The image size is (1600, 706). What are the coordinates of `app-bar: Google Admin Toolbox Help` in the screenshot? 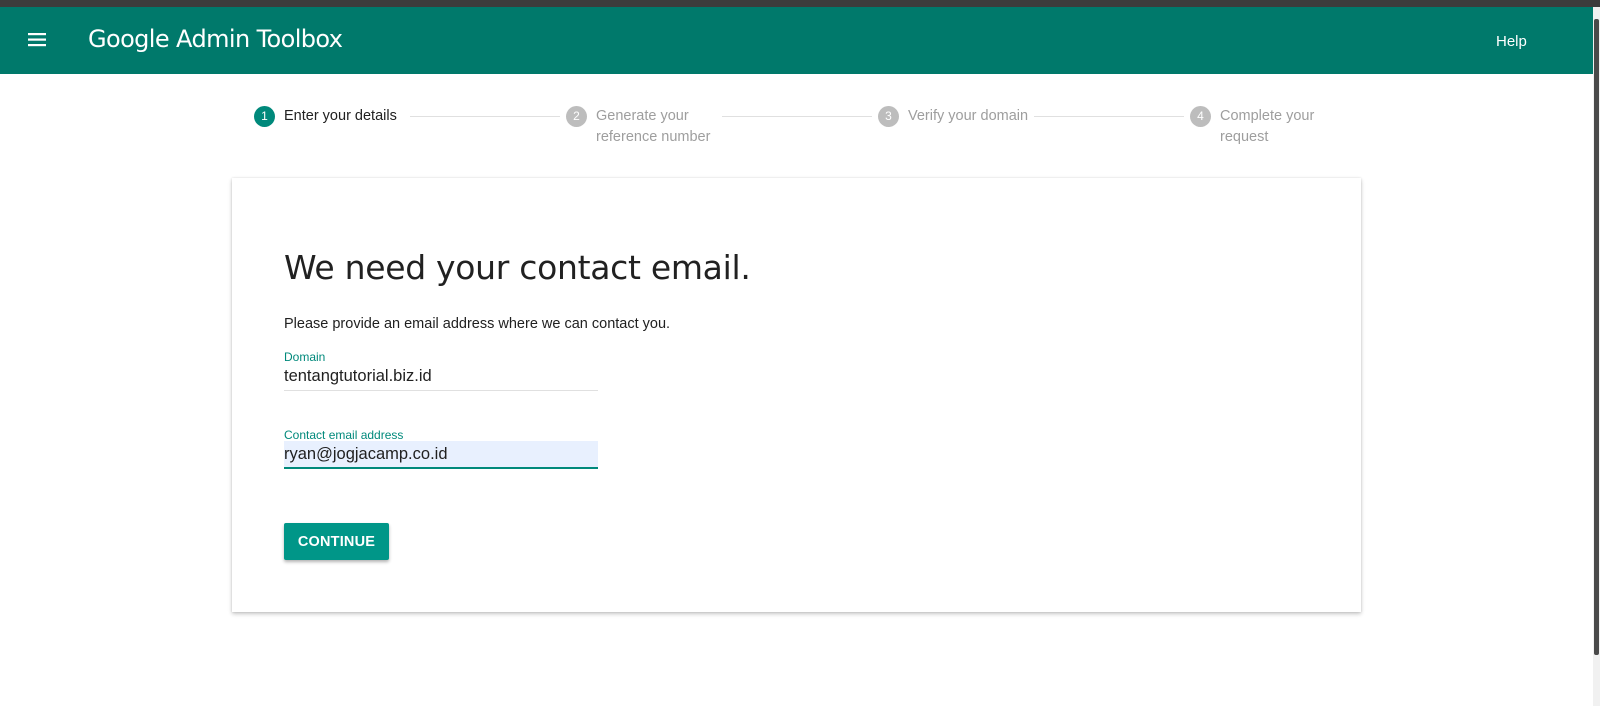 It's located at (796, 40).